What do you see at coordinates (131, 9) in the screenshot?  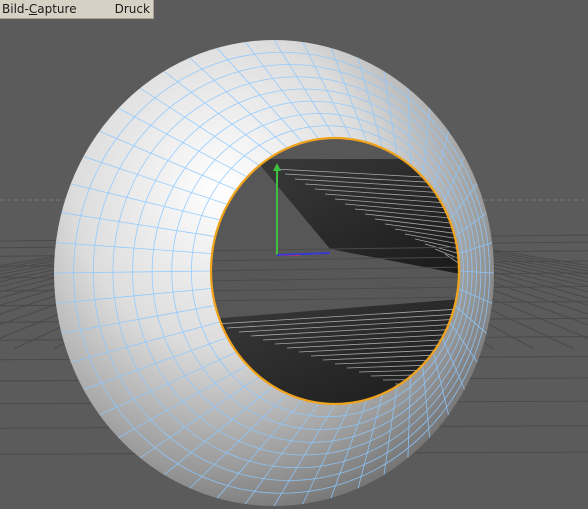 I see `menu-druck: Druck` at bounding box center [131, 9].